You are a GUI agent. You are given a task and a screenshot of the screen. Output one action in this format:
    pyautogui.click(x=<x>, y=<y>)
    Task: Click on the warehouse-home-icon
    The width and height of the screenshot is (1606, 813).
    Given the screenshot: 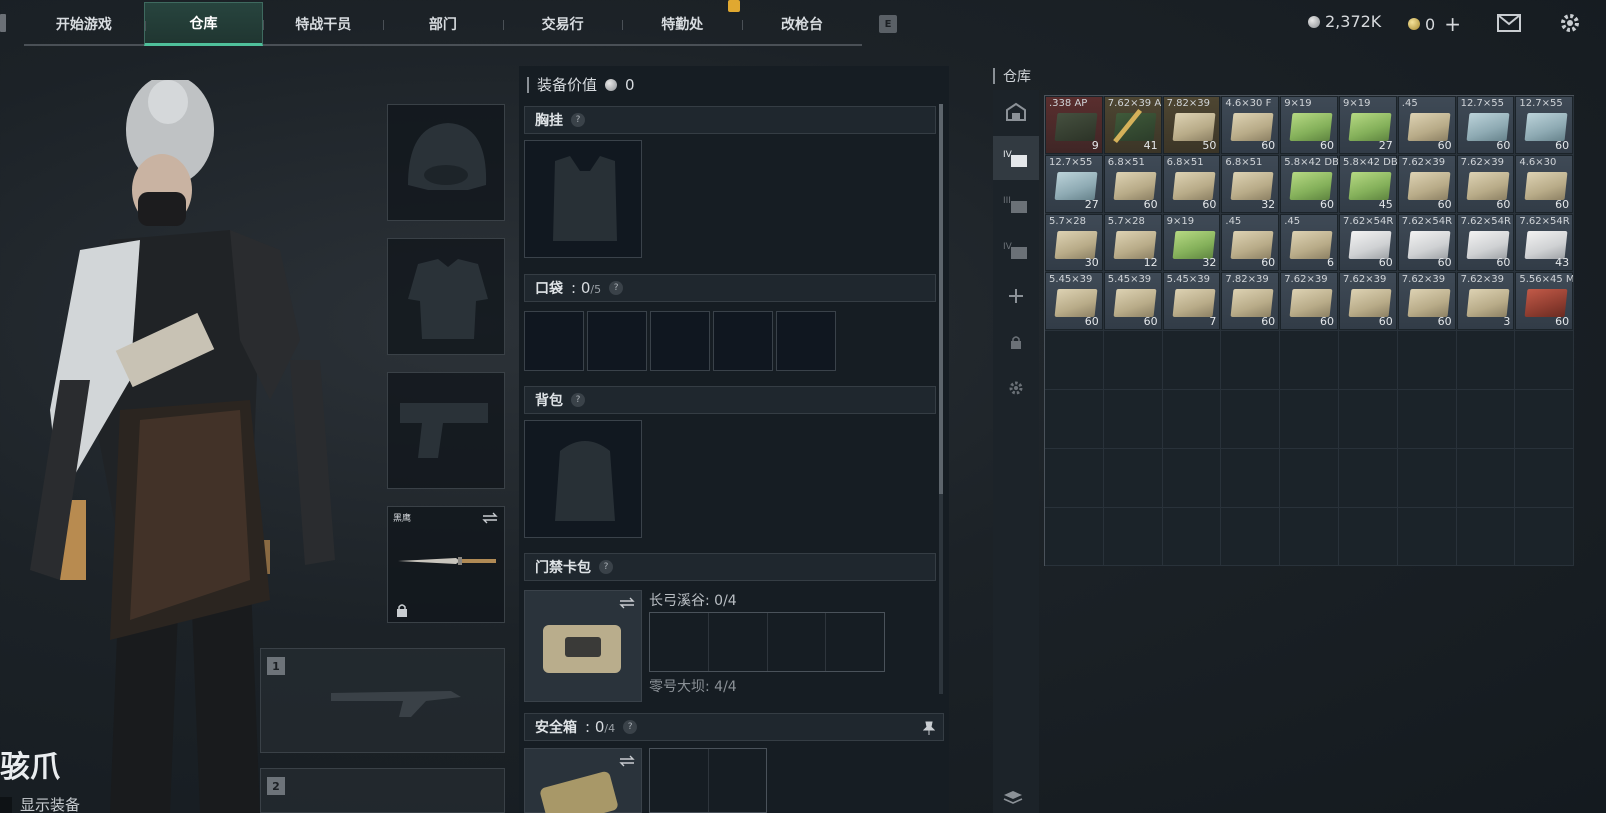 What is the action you would take?
    pyautogui.click(x=1016, y=112)
    